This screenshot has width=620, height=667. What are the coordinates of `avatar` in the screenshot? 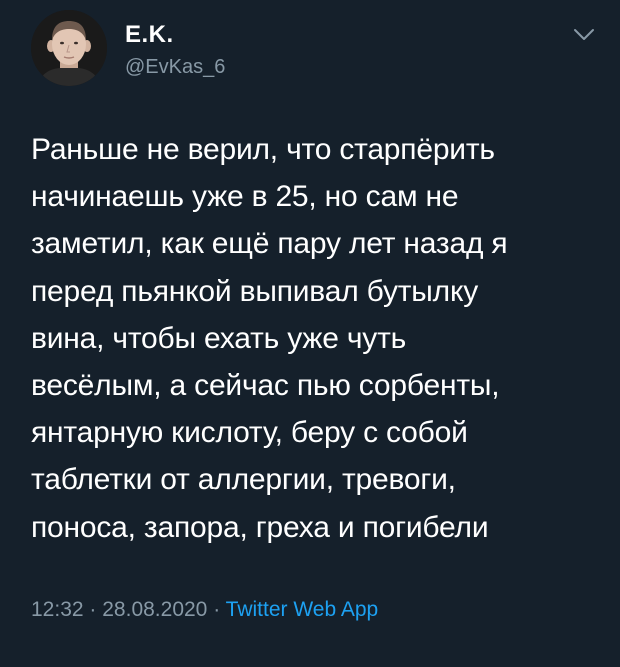 It's located at (69, 48).